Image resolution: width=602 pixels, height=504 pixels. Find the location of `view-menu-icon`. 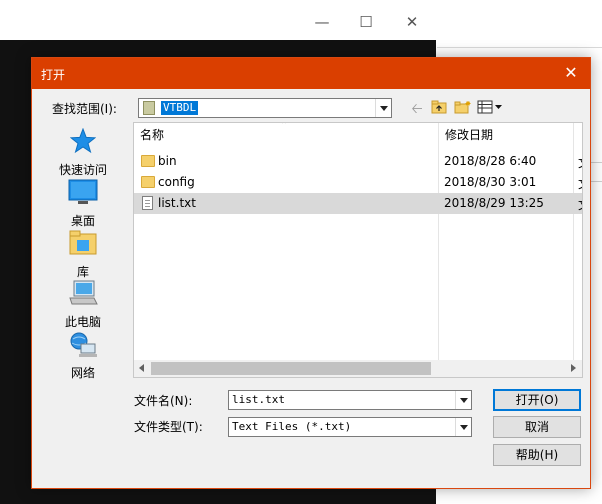

view-menu-icon is located at coordinates (491, 109).